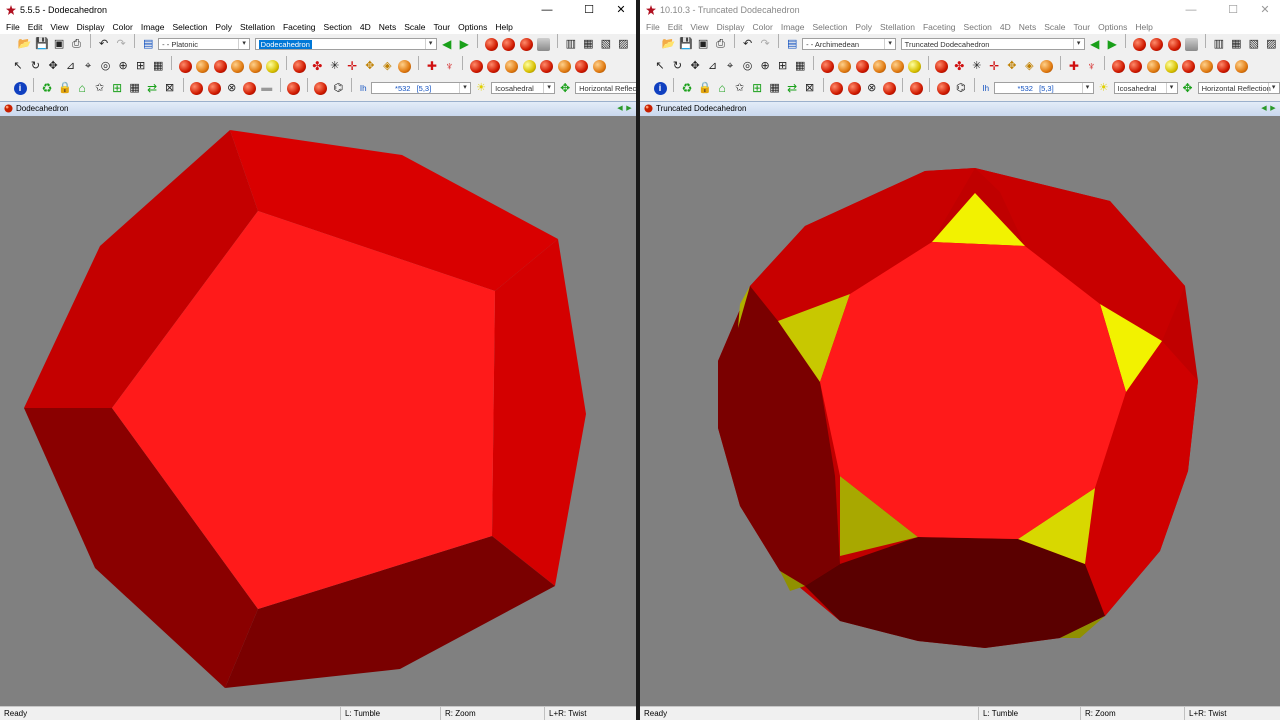  What do you see at coordinates (994, 66) in the screenshot?
I see `move-icon: ✛` at bounding box center [994, 66].